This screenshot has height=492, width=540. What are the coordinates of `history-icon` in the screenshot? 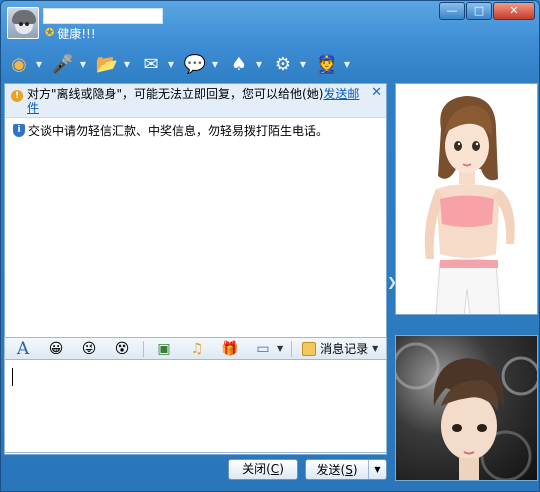 It's located at (309, 348).